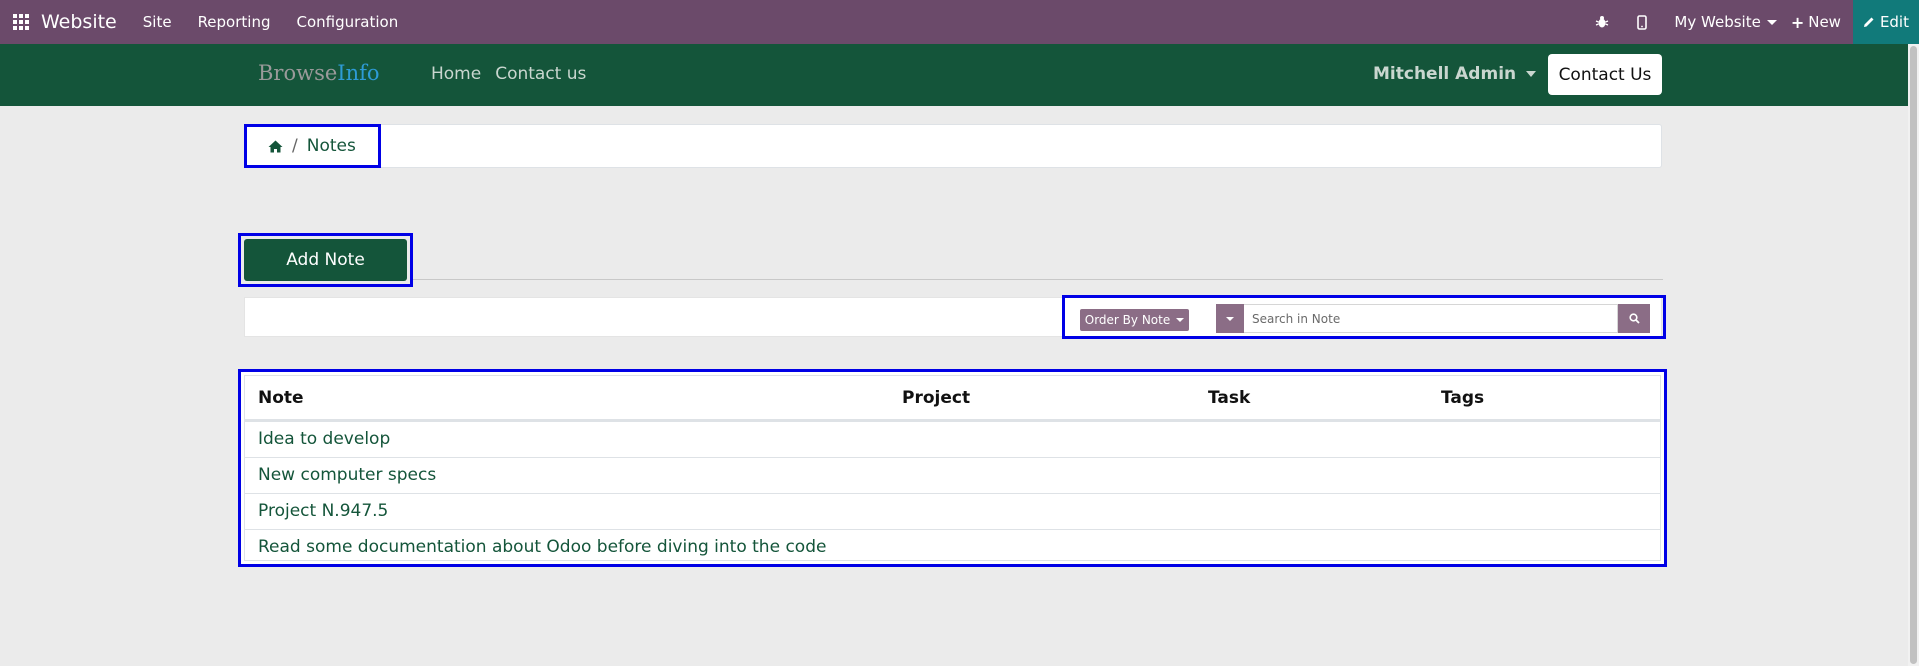  I want to click on add-note-button: Add Note, so click(325, 260).